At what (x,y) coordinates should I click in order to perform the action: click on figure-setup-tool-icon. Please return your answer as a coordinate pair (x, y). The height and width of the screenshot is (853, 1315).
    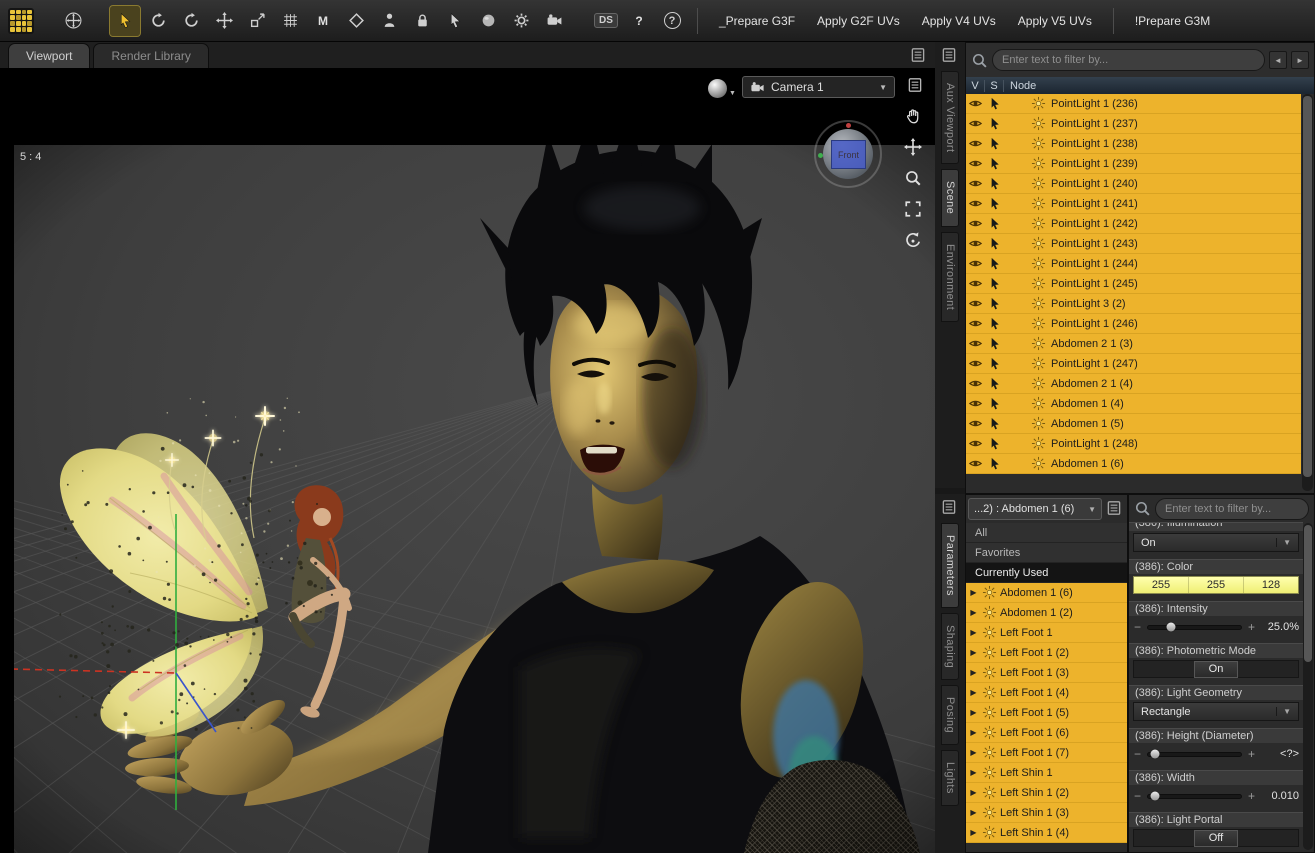
    Looking at the image, I should click on (389, 21).